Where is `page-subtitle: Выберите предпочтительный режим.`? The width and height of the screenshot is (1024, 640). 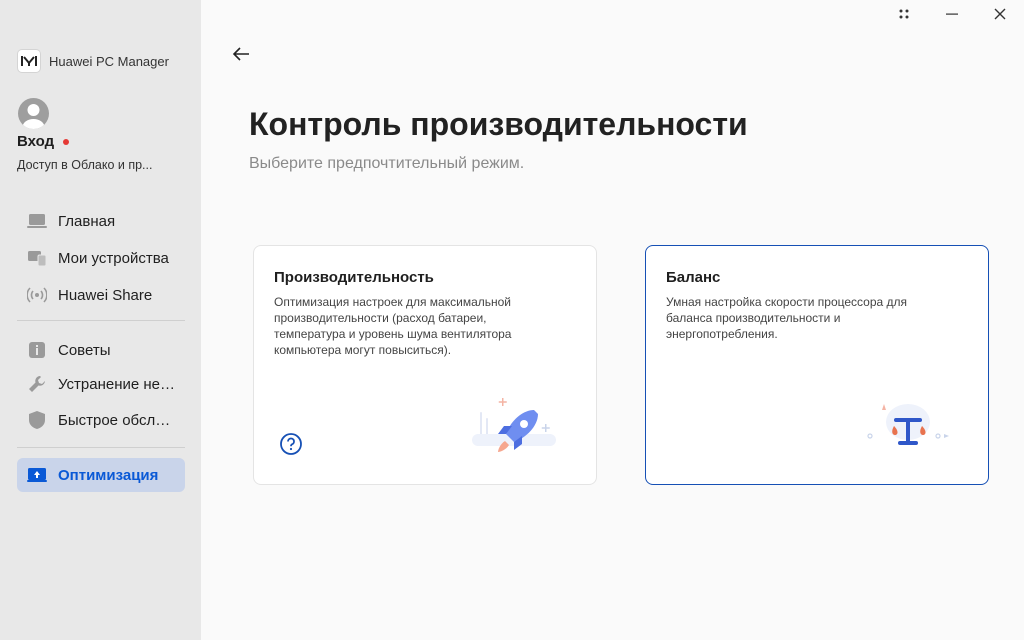
page-subtitle: Выберите предпочтительный режим. is located at coordinates (387, 163).